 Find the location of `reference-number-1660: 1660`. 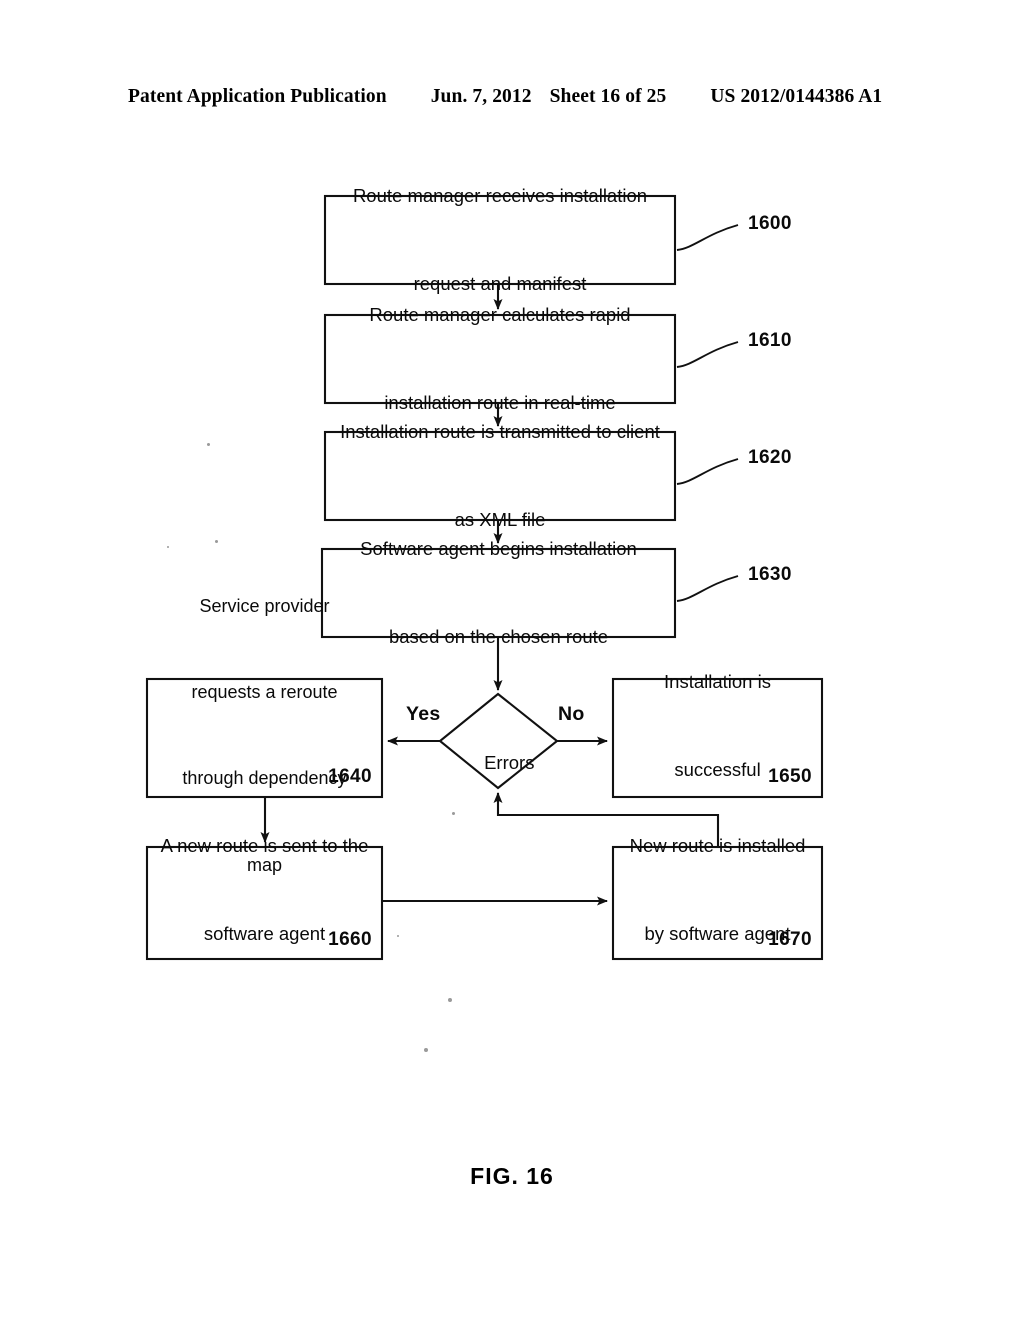

reference-number-1660: 1660 is located at coordinates (350, 939).